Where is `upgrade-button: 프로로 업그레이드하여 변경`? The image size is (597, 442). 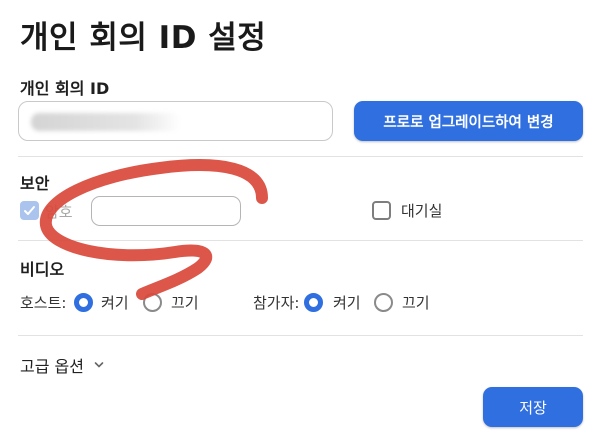 upgrade-button: 프로로 업그레이드하여 변경 is located at coordinates (468, 121).